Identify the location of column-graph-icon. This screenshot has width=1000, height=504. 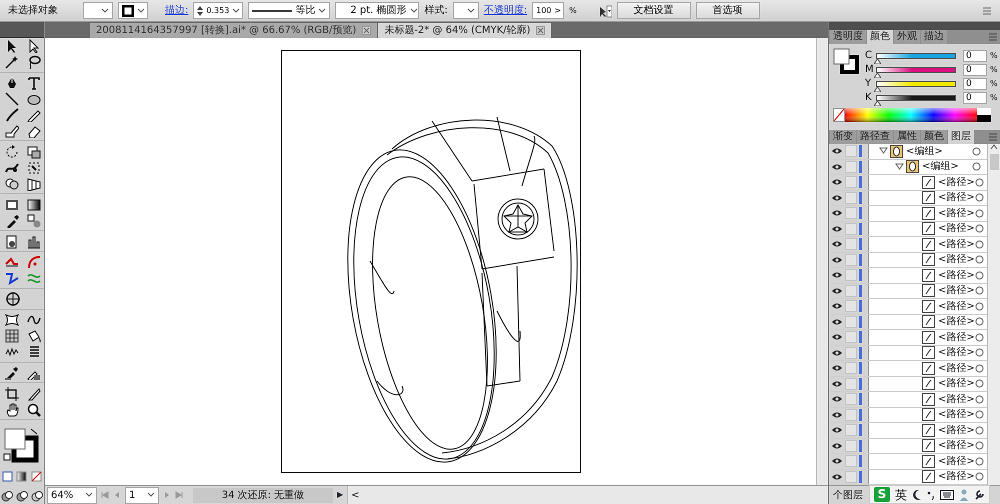
(33, 241).